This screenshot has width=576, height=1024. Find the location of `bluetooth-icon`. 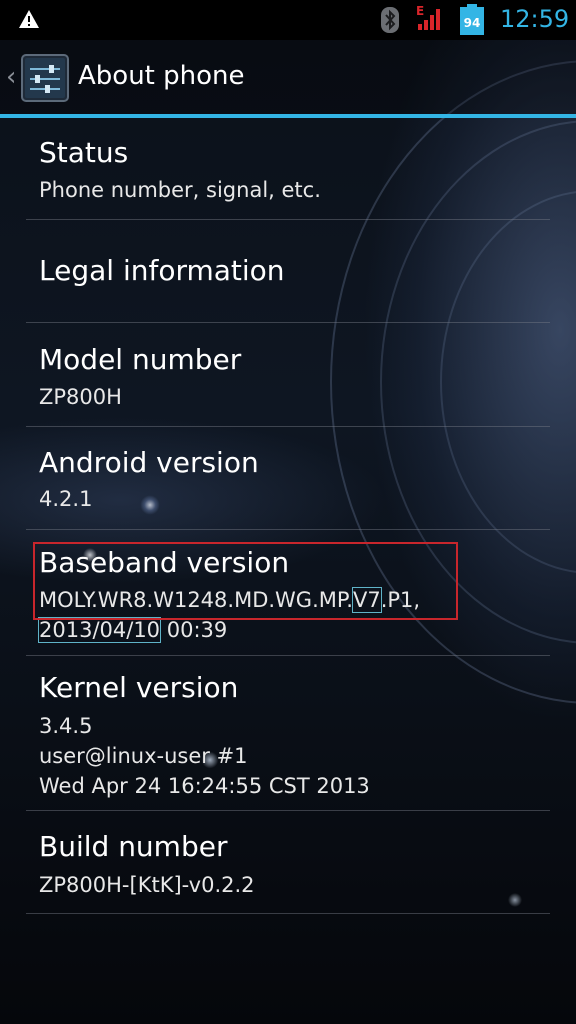

bluetooth-icon is located at coordinates (390, 22).